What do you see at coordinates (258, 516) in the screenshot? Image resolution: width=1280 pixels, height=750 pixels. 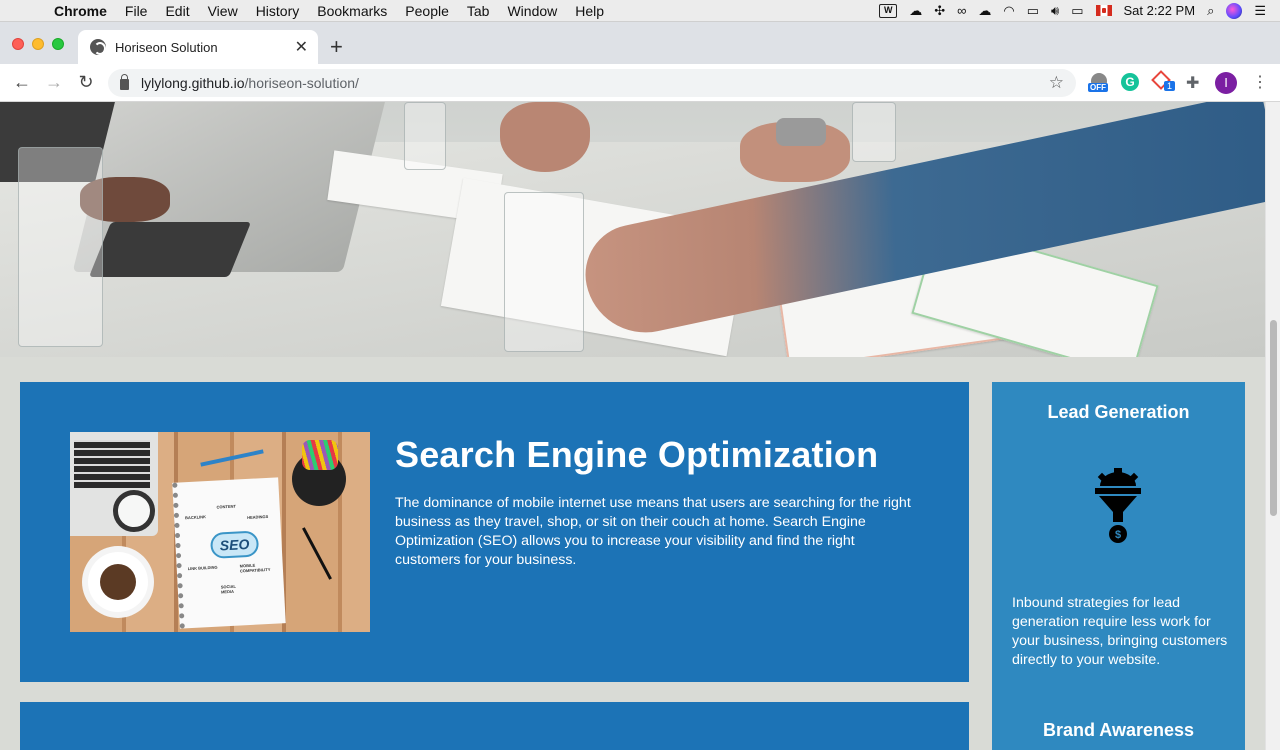 I see `seo-image-label-headings: HEADINGS` at bounding box center [258, 516].